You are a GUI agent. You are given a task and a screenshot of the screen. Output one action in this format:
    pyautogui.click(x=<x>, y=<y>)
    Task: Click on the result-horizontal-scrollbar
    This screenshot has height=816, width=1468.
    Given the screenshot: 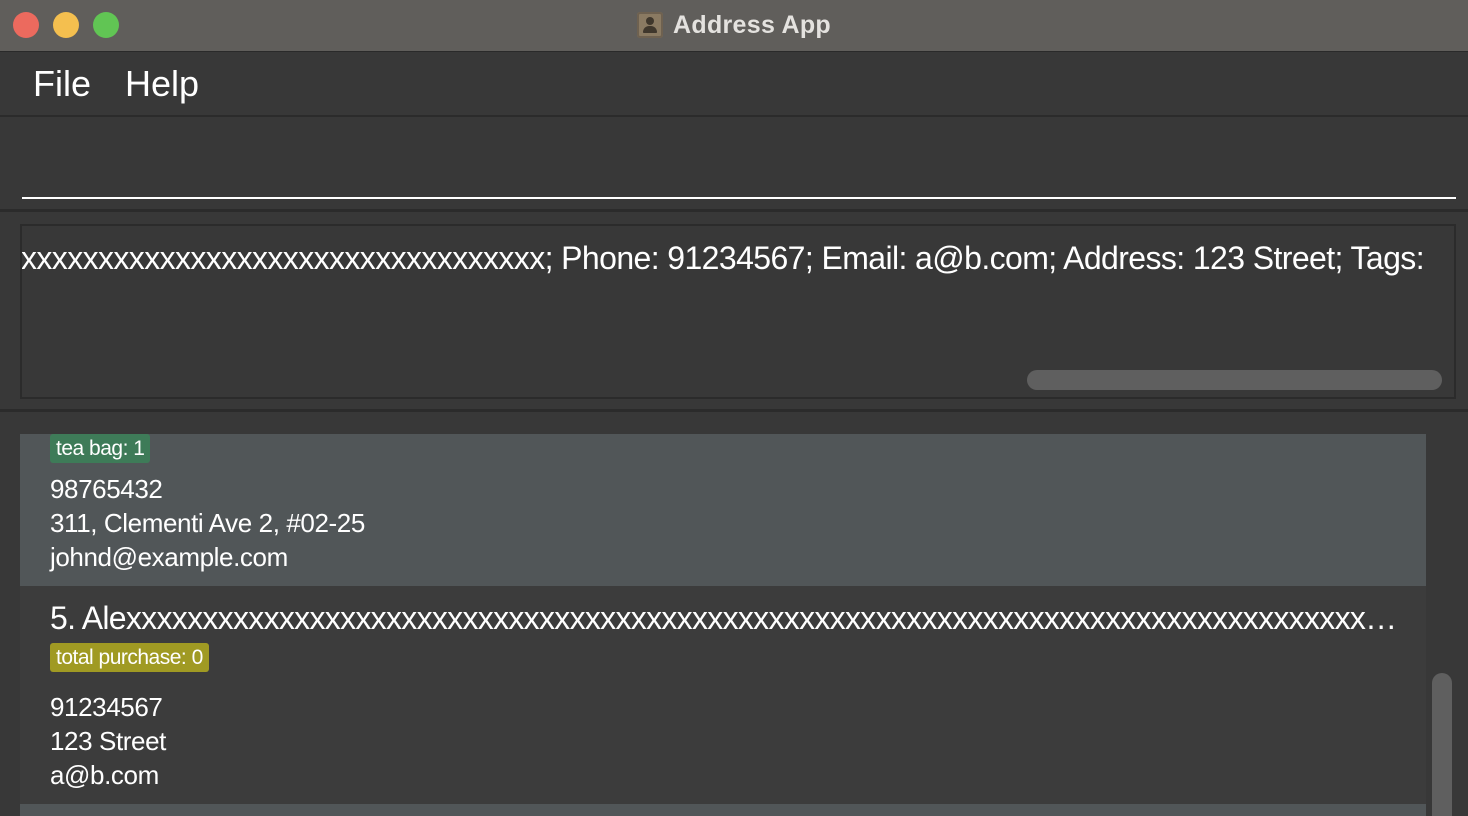 What is the action you would take?
    pyautogui.click(x=1234, y=380)
    